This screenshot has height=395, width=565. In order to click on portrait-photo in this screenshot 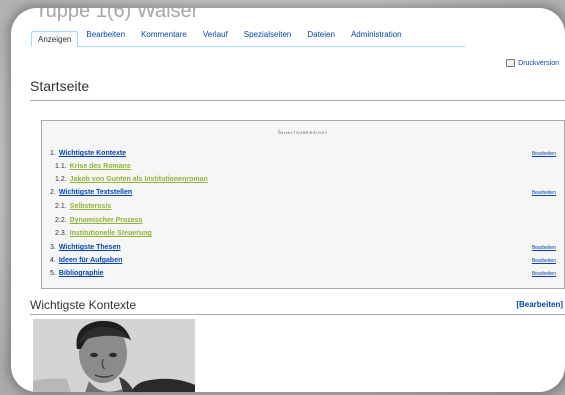, I will do `click(114, 355)`.